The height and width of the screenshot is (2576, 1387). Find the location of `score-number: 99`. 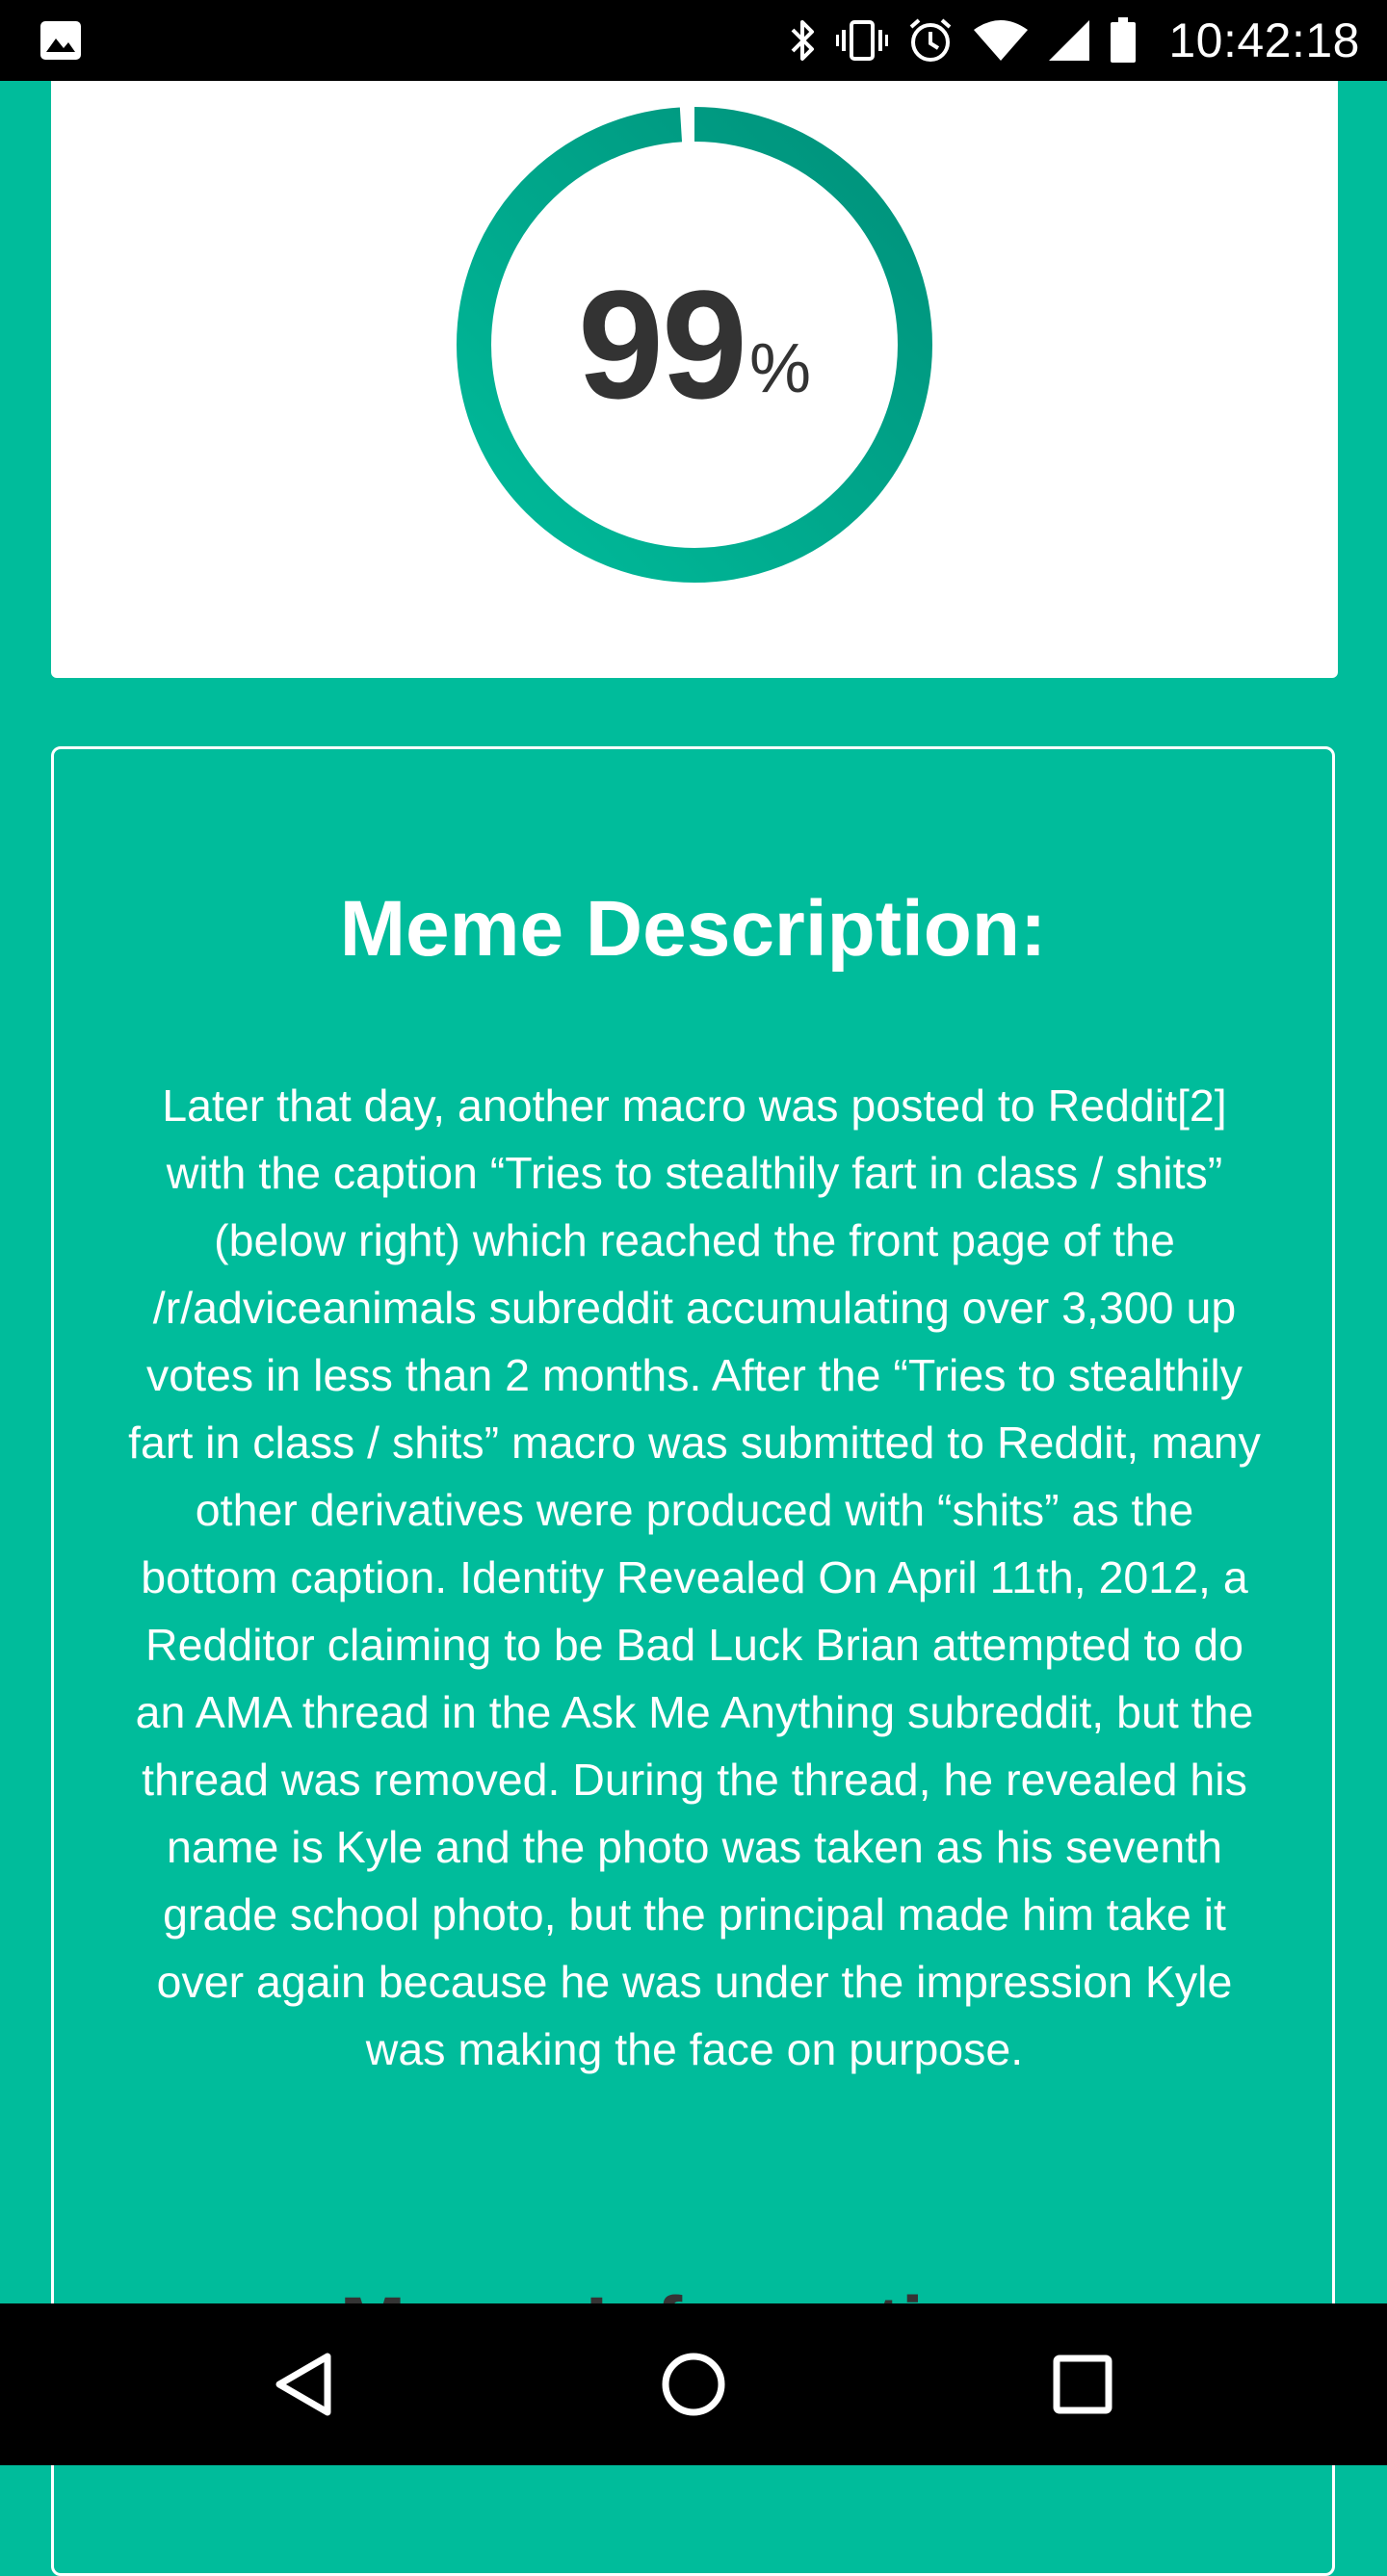

score-number: 99 is located at coordinates (662, 344).